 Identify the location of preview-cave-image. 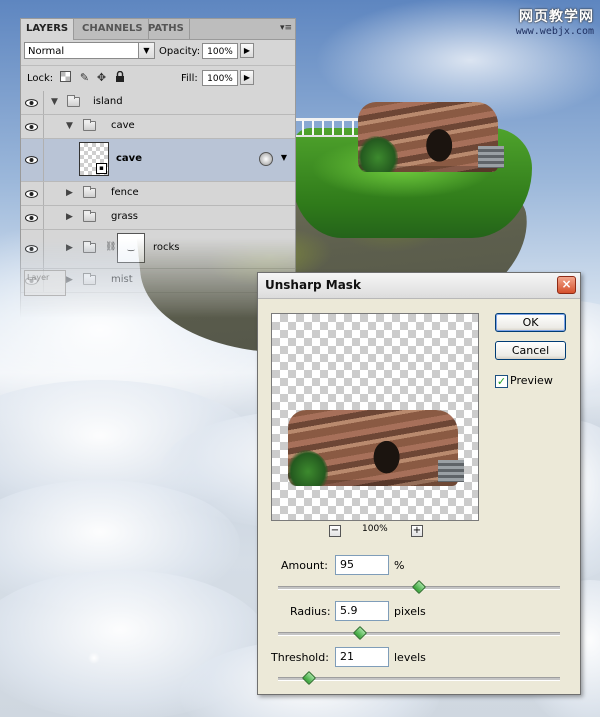
(376, 448).